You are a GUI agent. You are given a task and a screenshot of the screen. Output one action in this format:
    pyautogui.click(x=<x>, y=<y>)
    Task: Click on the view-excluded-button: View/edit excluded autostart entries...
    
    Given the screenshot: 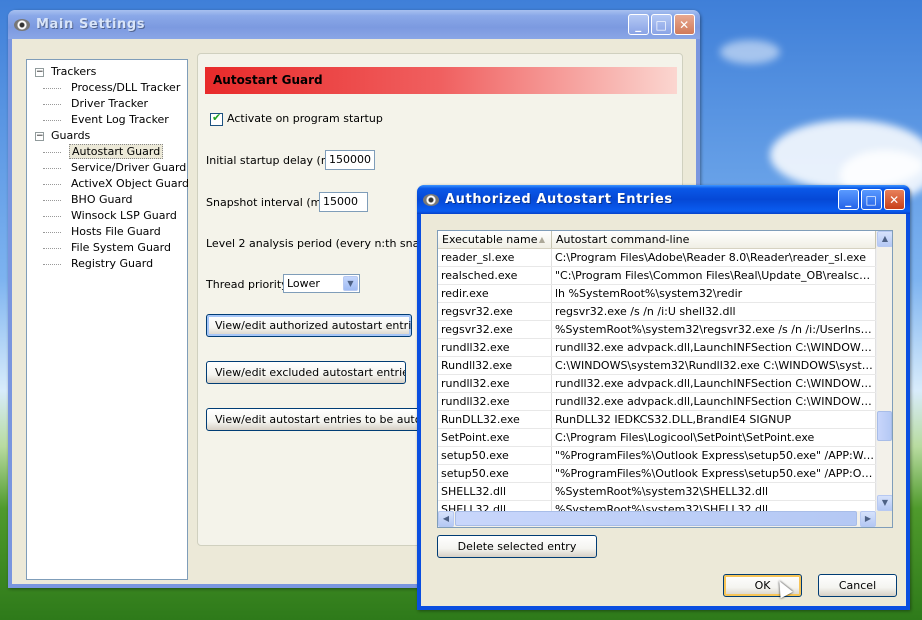 What is the action you would take?
    pyautogui.click(x=306, y=372)
    